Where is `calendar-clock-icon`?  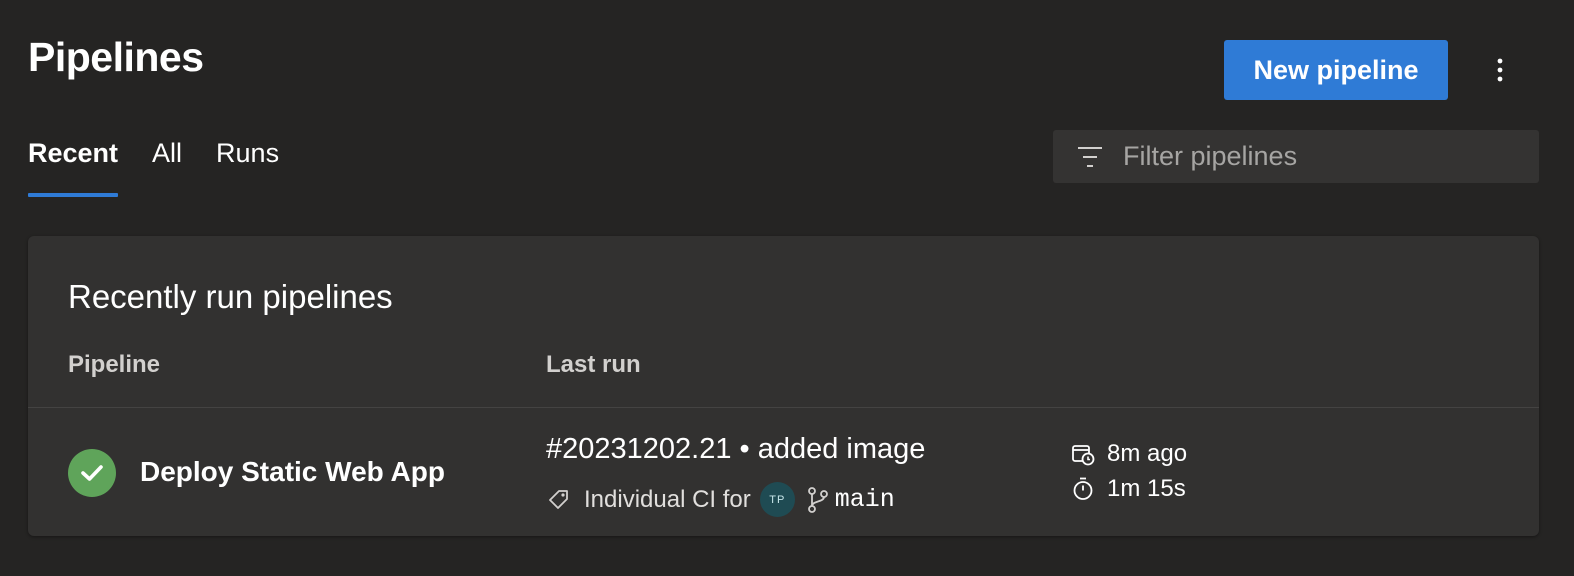
calendar-clock-icon is located at coordinates (1083, 455).